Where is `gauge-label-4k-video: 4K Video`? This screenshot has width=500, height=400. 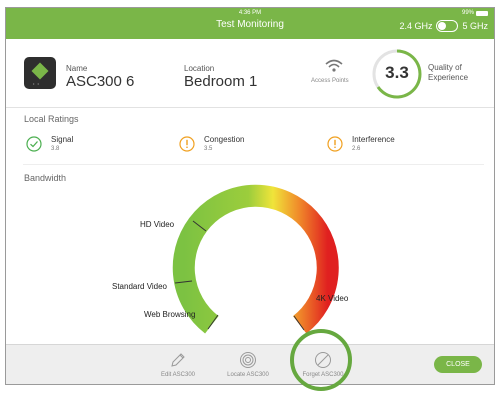 gauge-label-4k-video: 4K Video is located at coordinates (332, 298).